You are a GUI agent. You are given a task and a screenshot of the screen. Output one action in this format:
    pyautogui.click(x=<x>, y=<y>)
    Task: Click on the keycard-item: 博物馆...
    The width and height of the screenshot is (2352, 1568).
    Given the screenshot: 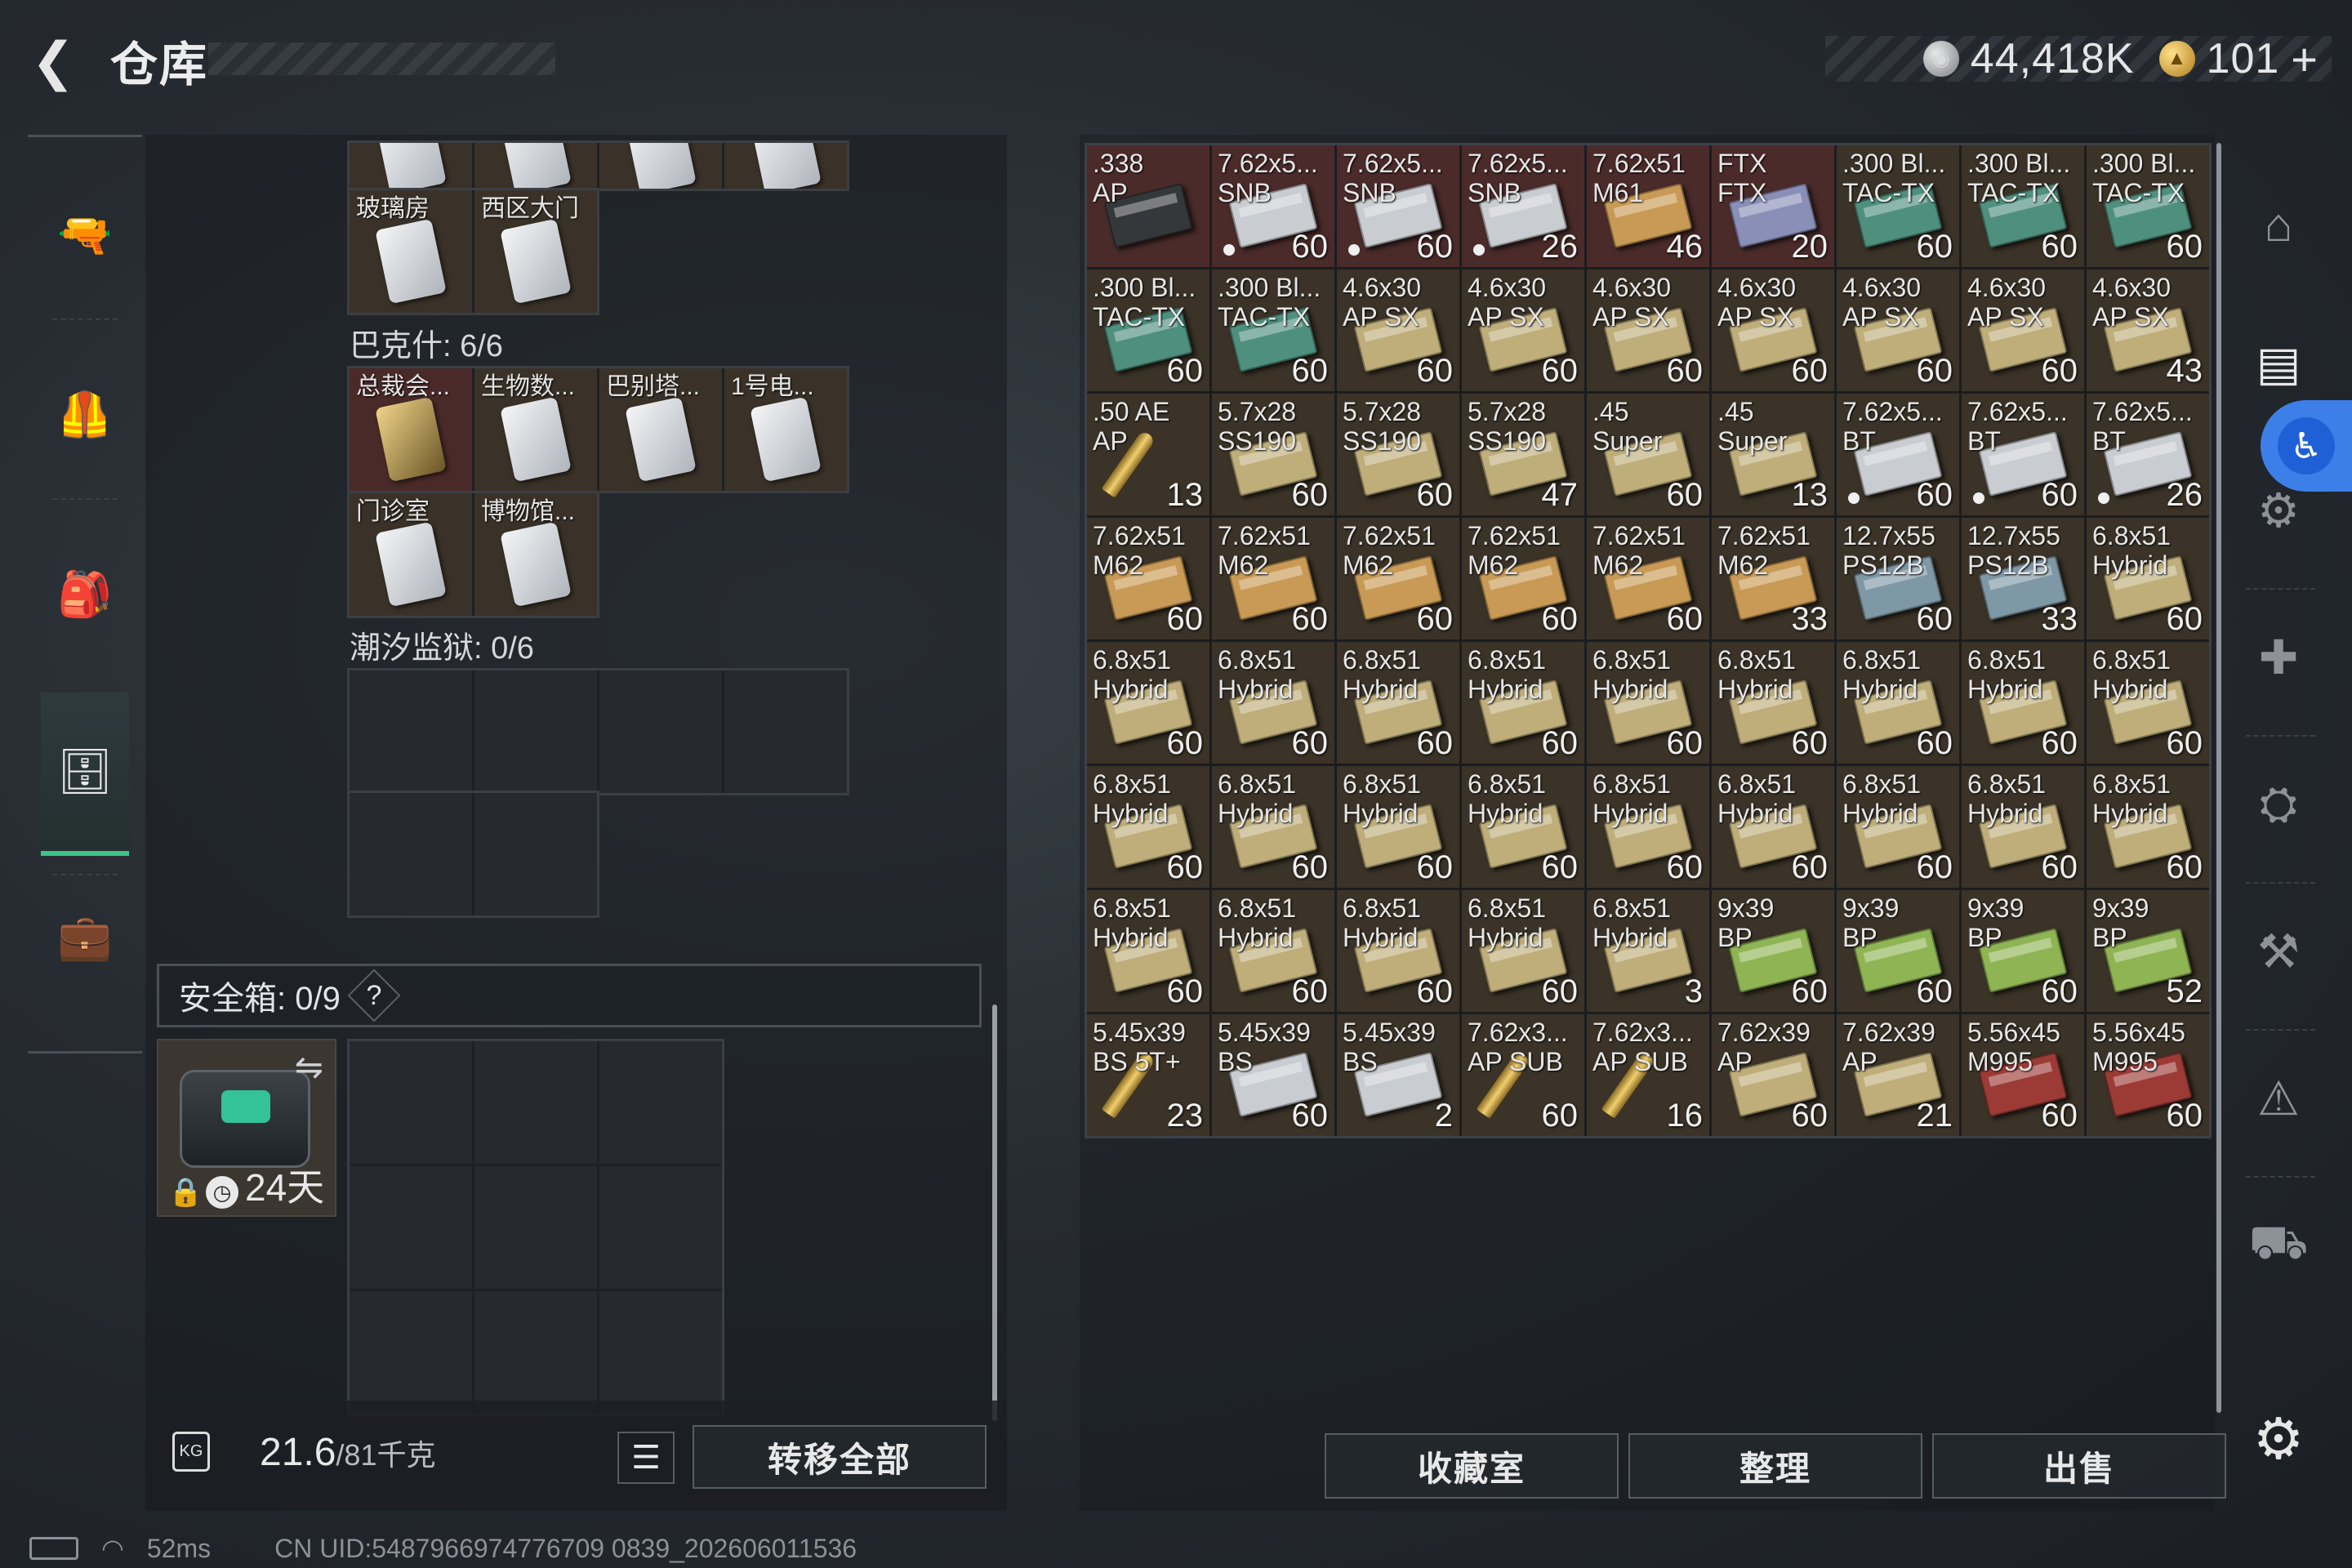 What is the action you would take?
    pyautogui.click(x=535, y=554)
    